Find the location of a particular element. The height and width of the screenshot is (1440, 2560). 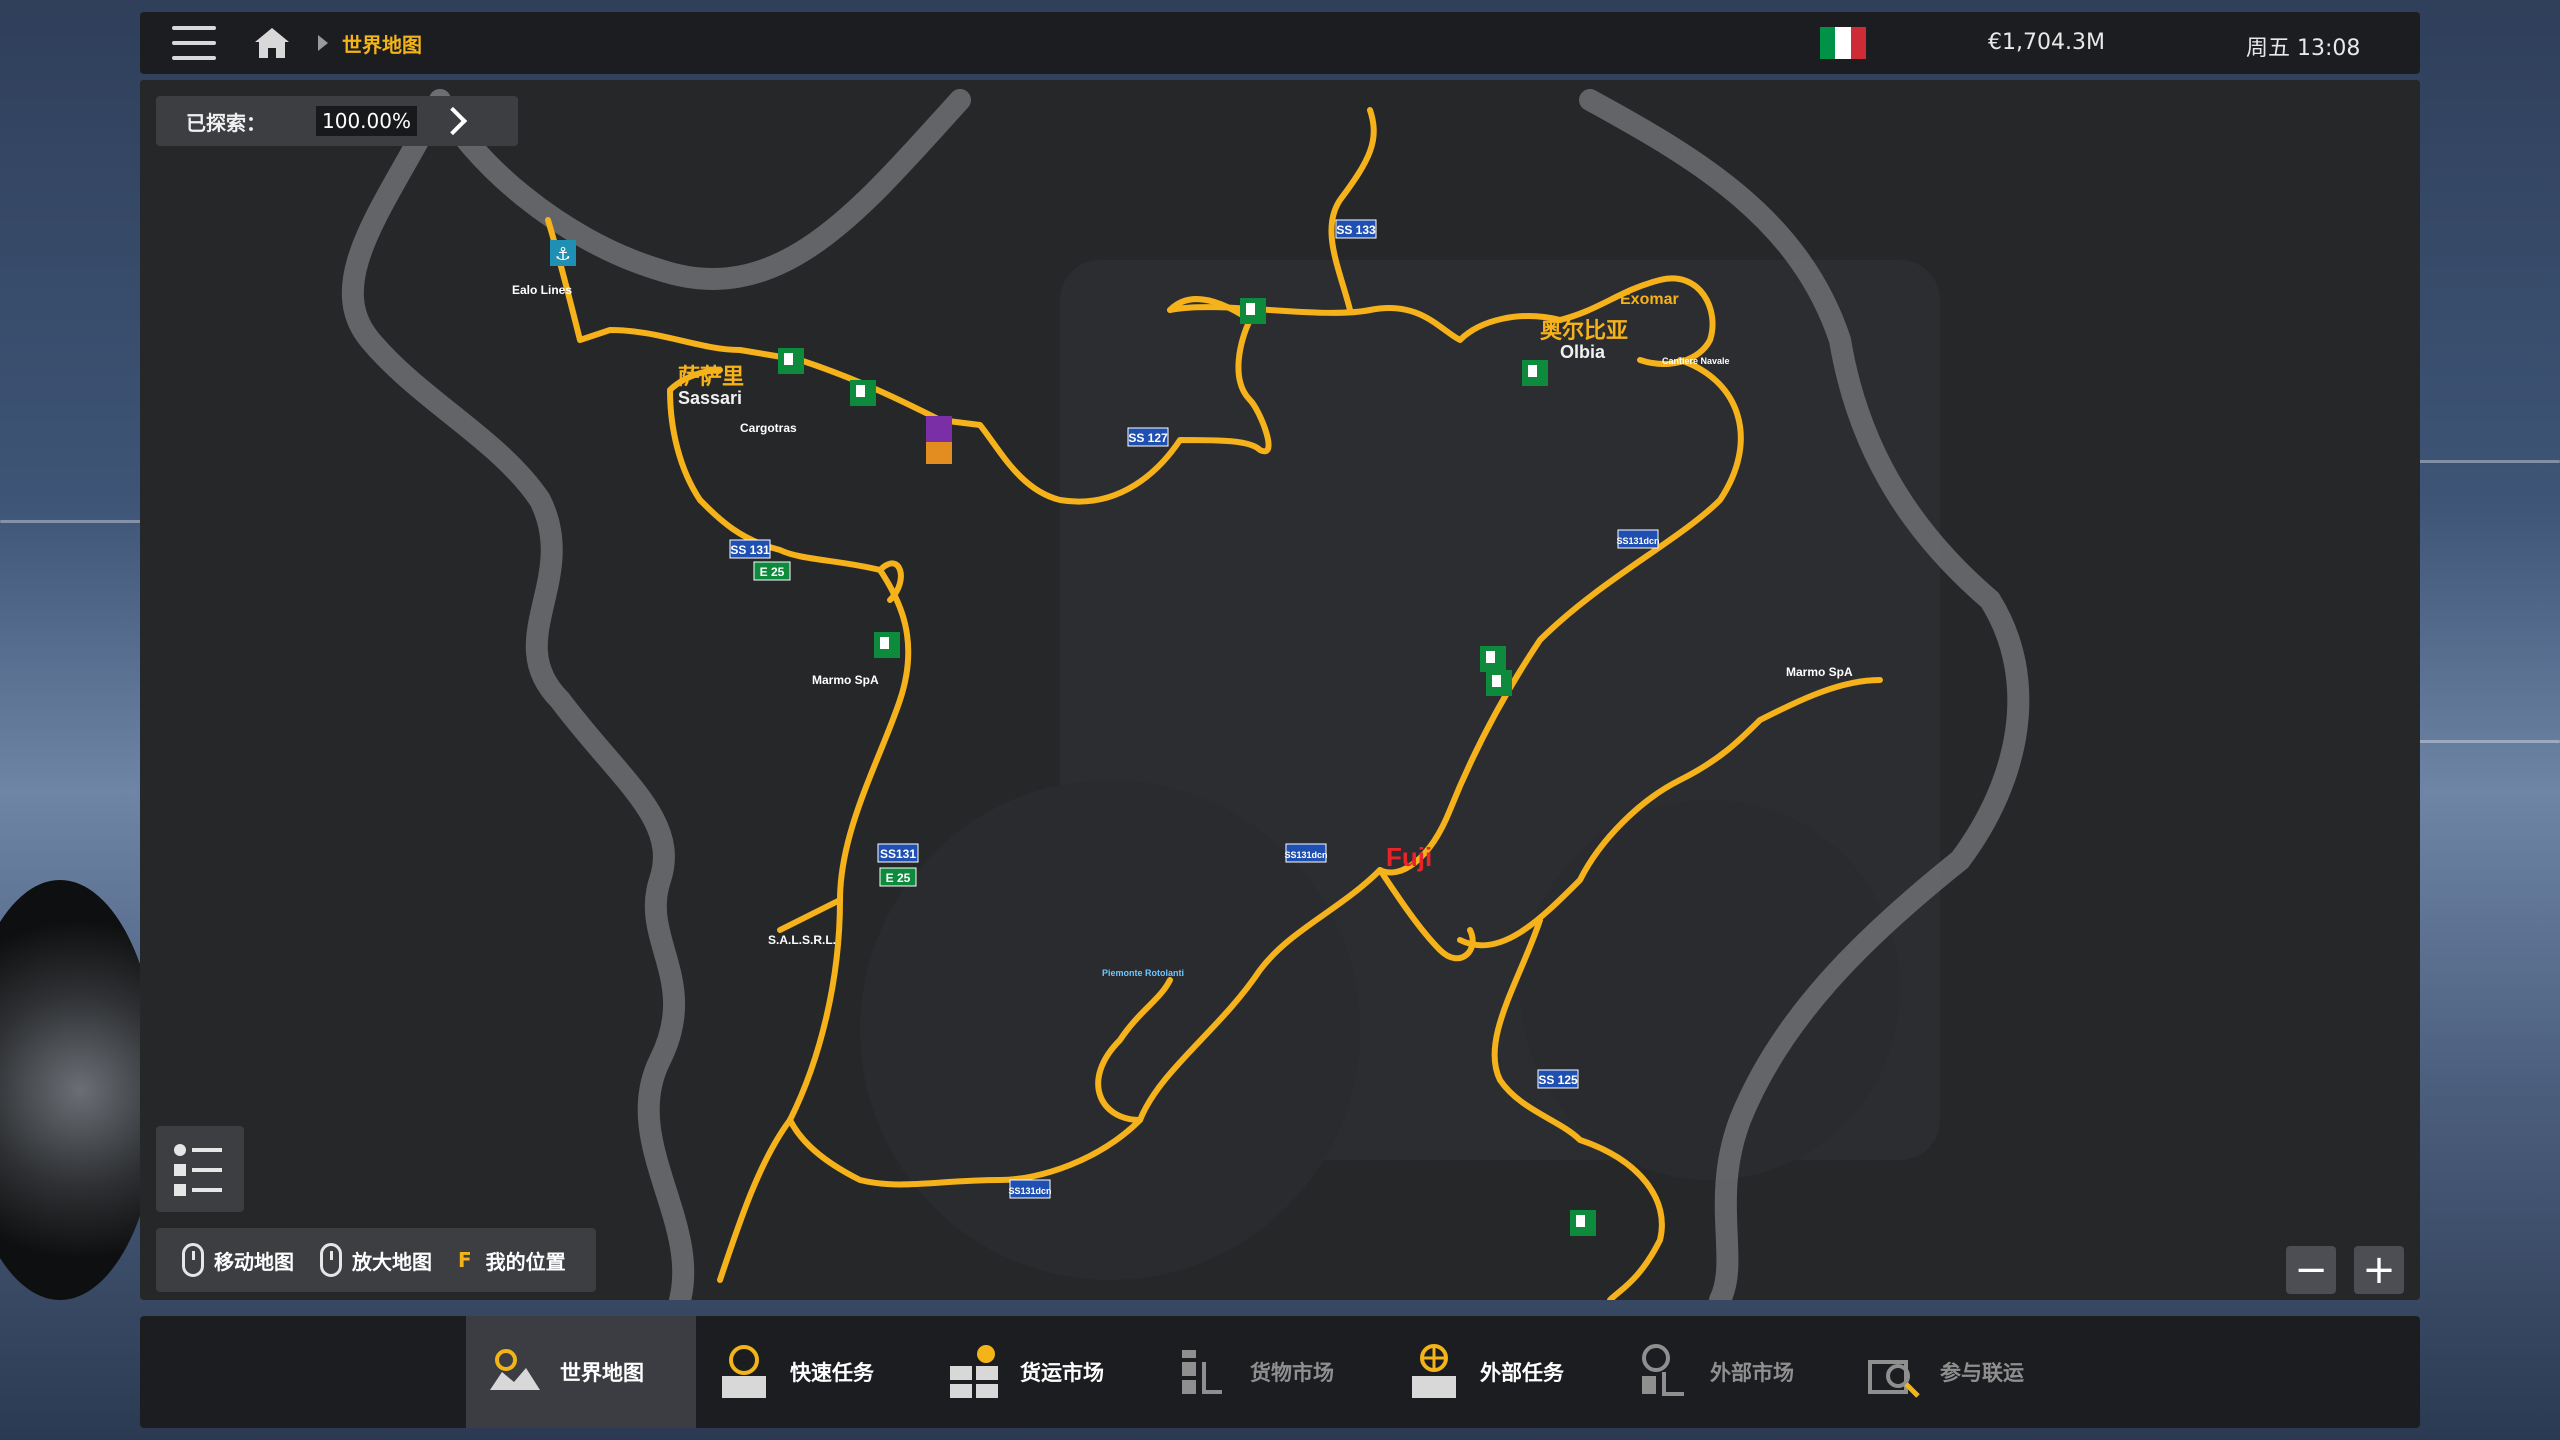

port-anchor-icon: ⚓ is located at coordinates (563, 253).